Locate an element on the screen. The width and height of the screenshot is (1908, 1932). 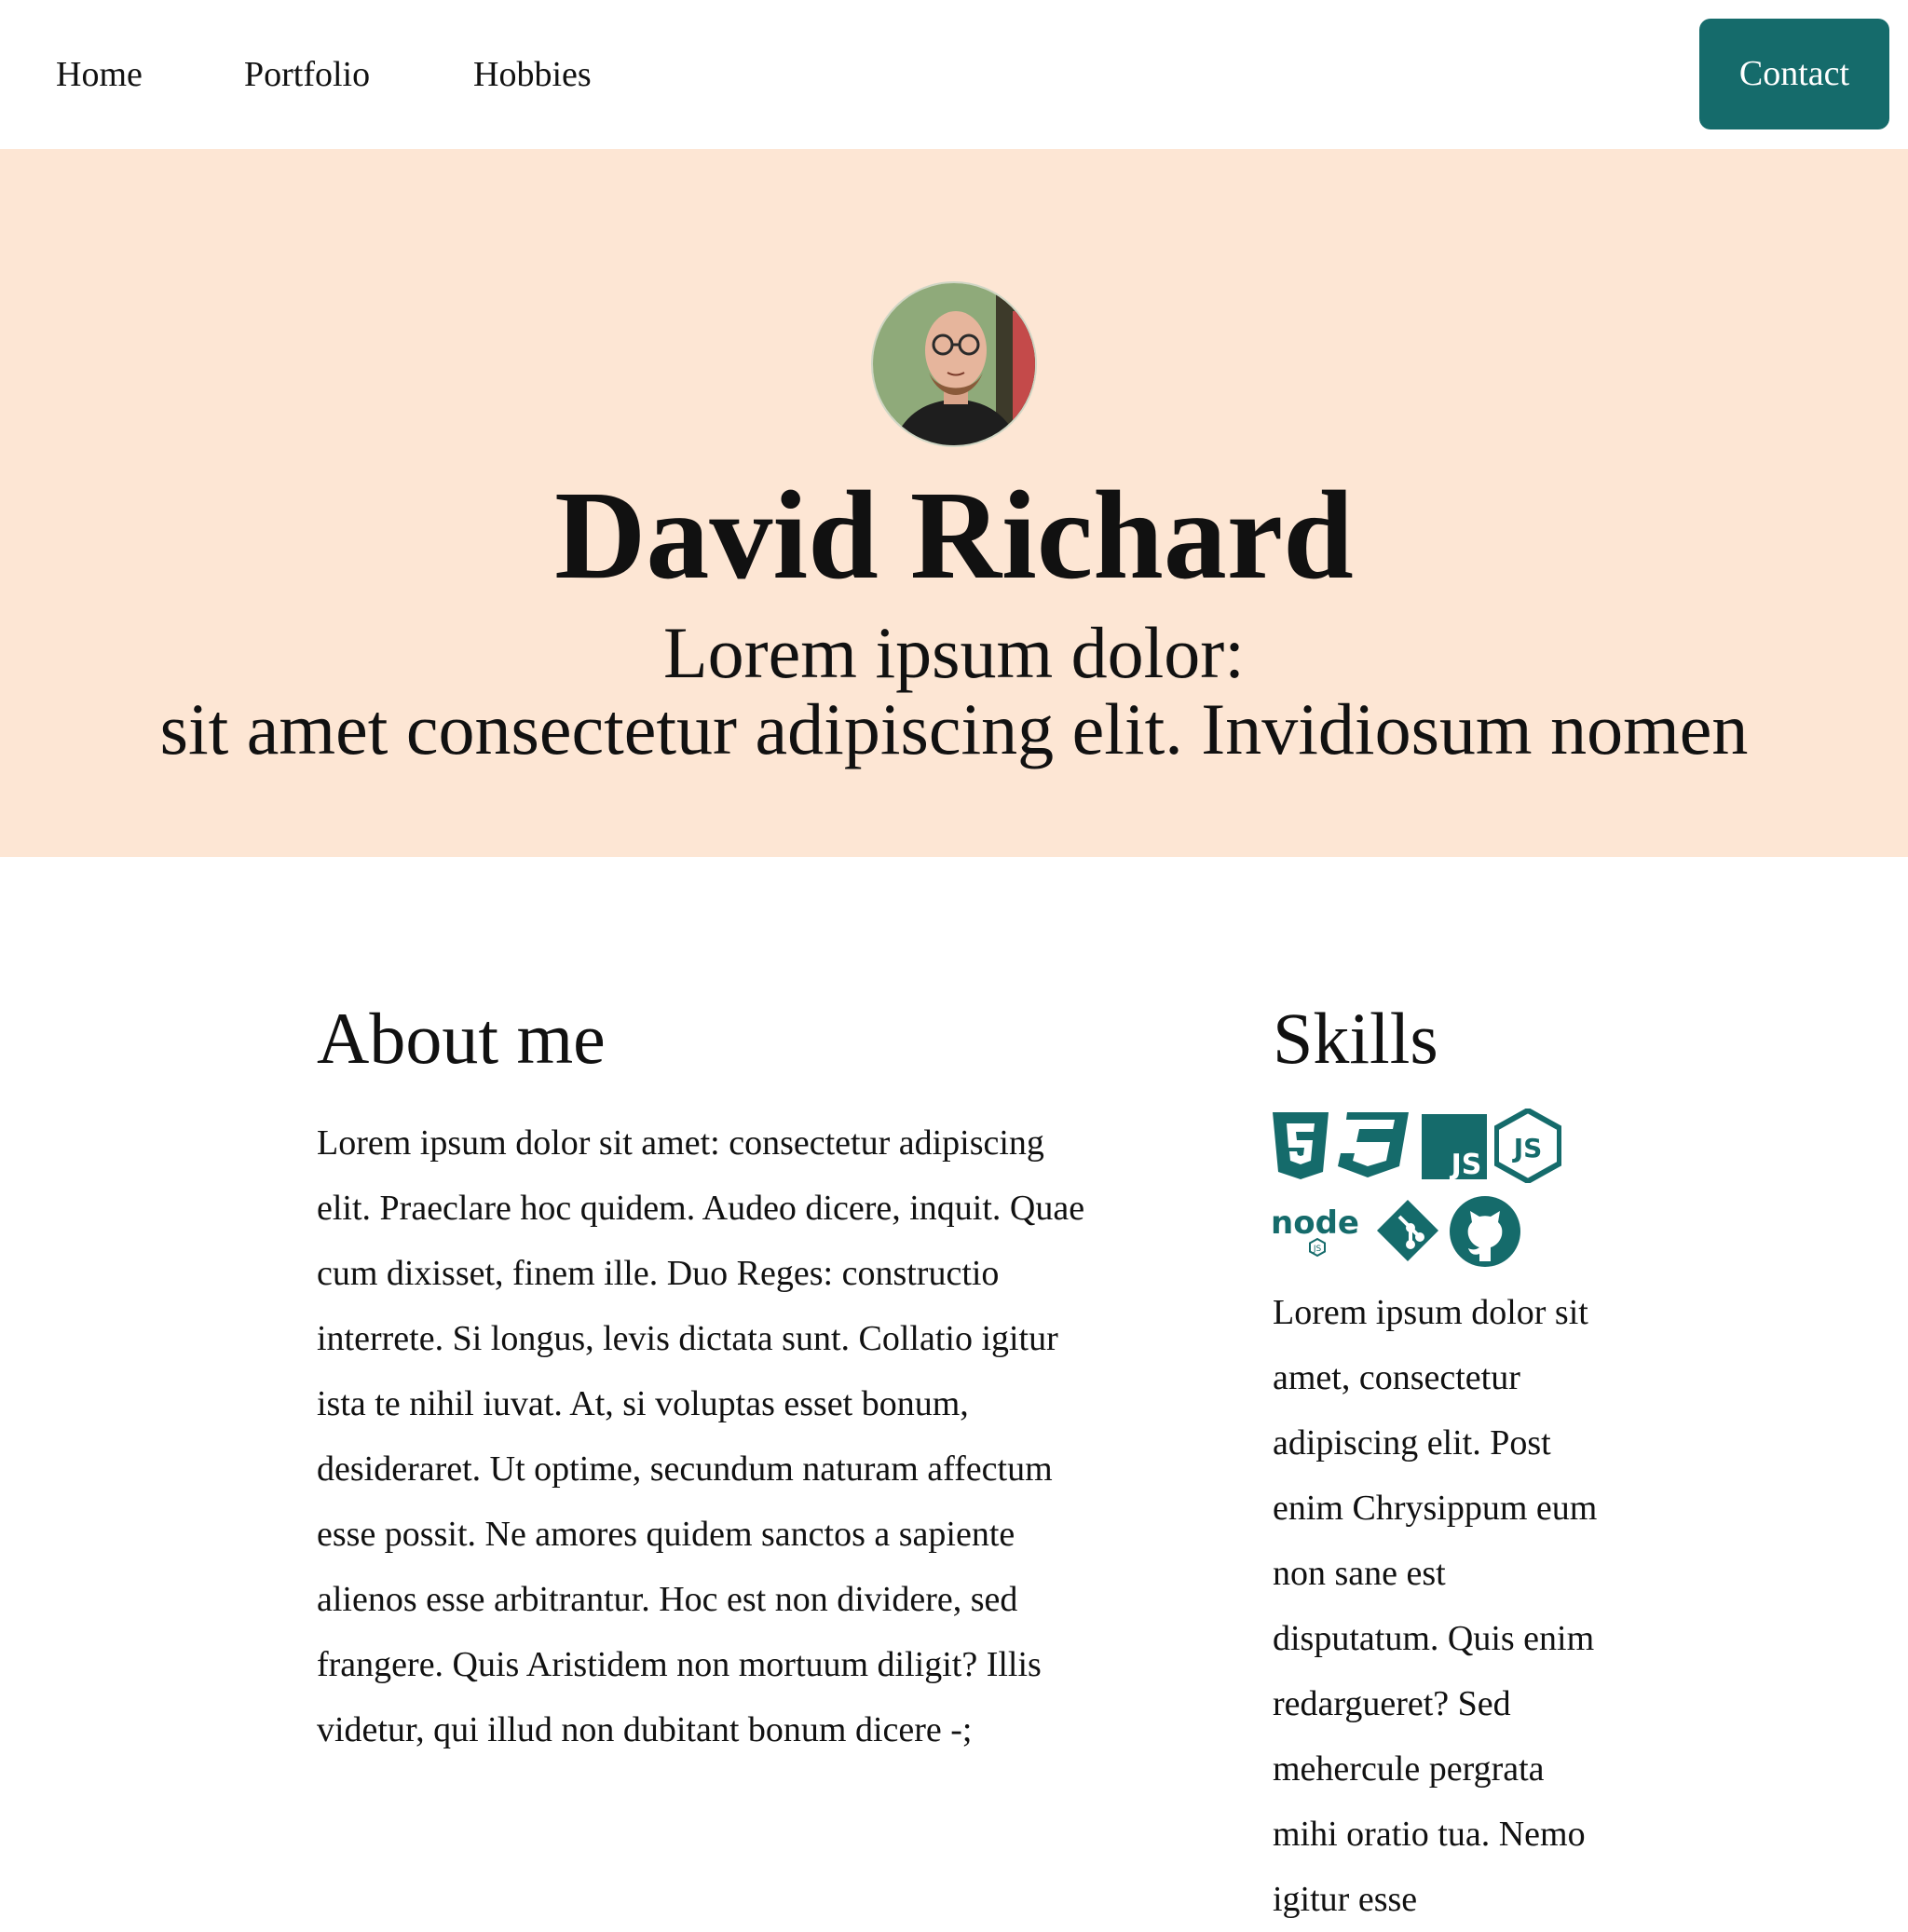
avatar is located at coordinates (954, 364).